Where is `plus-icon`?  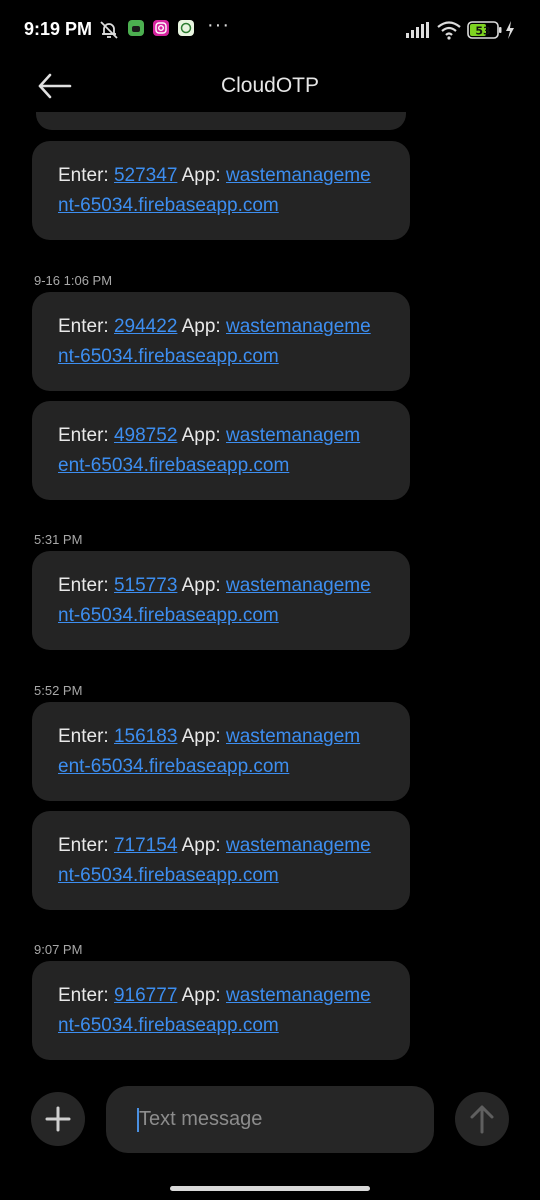 plus-icon is located at coordinates (58, 1119).